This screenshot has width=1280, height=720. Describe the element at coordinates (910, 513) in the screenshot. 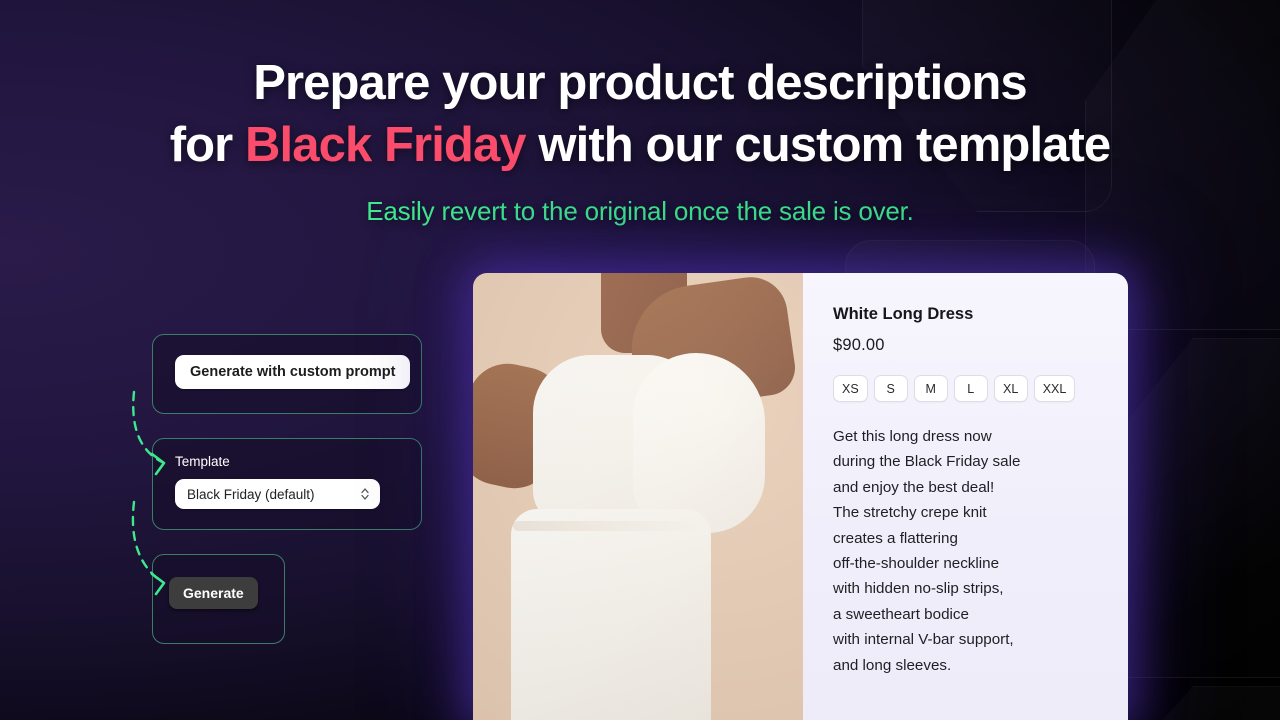

I see `description-line: The stretchy crepe knit` at that location.